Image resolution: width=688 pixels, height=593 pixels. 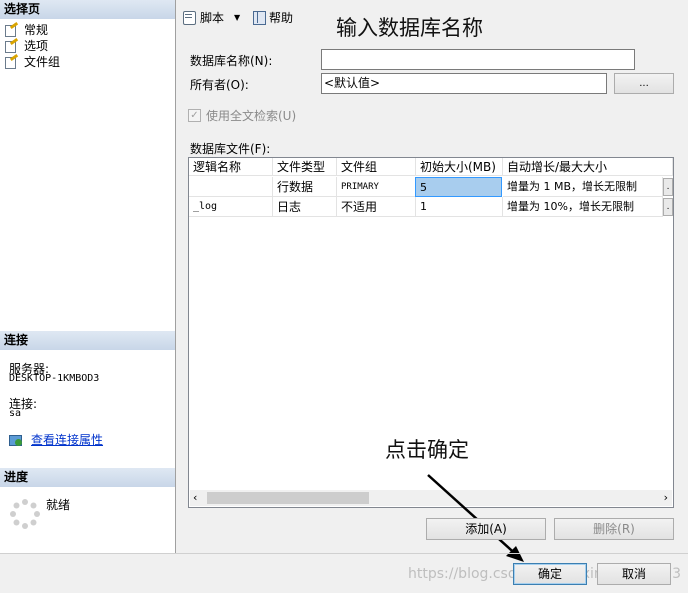 I want to click on progress-status: 就绪, so click(x=58, y=505).